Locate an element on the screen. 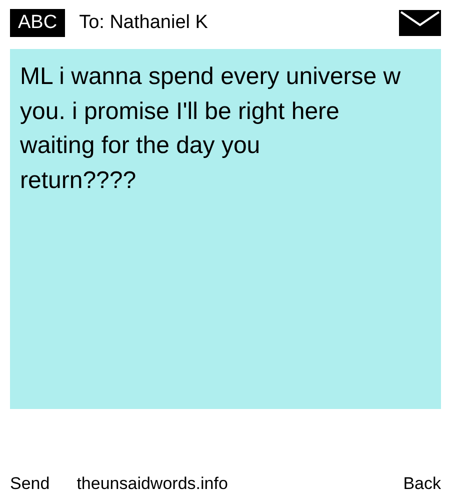 This screenshot has width=450, height=500. message-text: ML i wanna spend every universe w is located at coordinates (210, 77).